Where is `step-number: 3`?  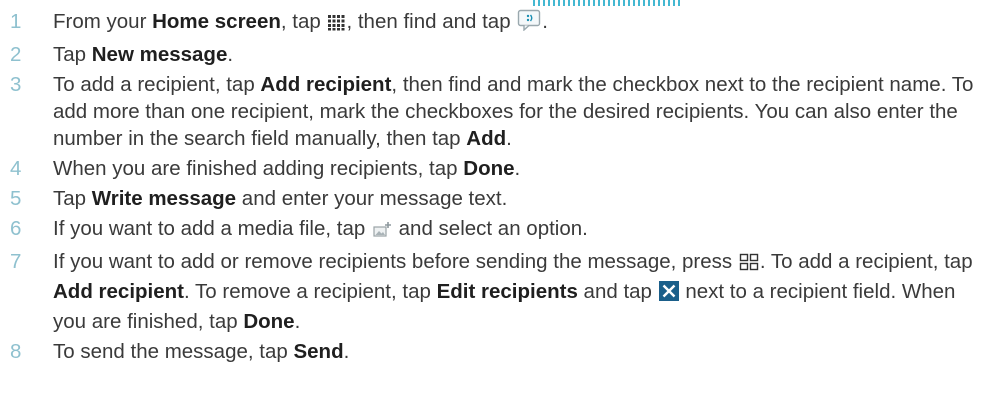
step-number: 3 is located at coordinates (16, 84).